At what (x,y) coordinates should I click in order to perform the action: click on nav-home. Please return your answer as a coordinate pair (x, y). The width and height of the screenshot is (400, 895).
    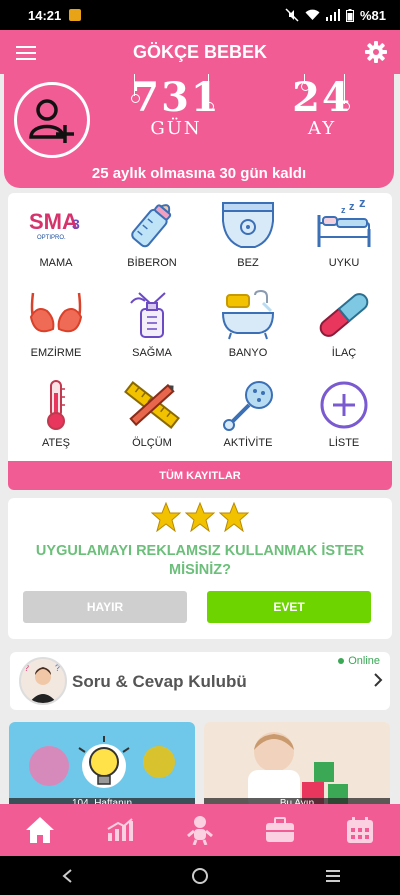
    Looking at the image, I should click on (40, 830).